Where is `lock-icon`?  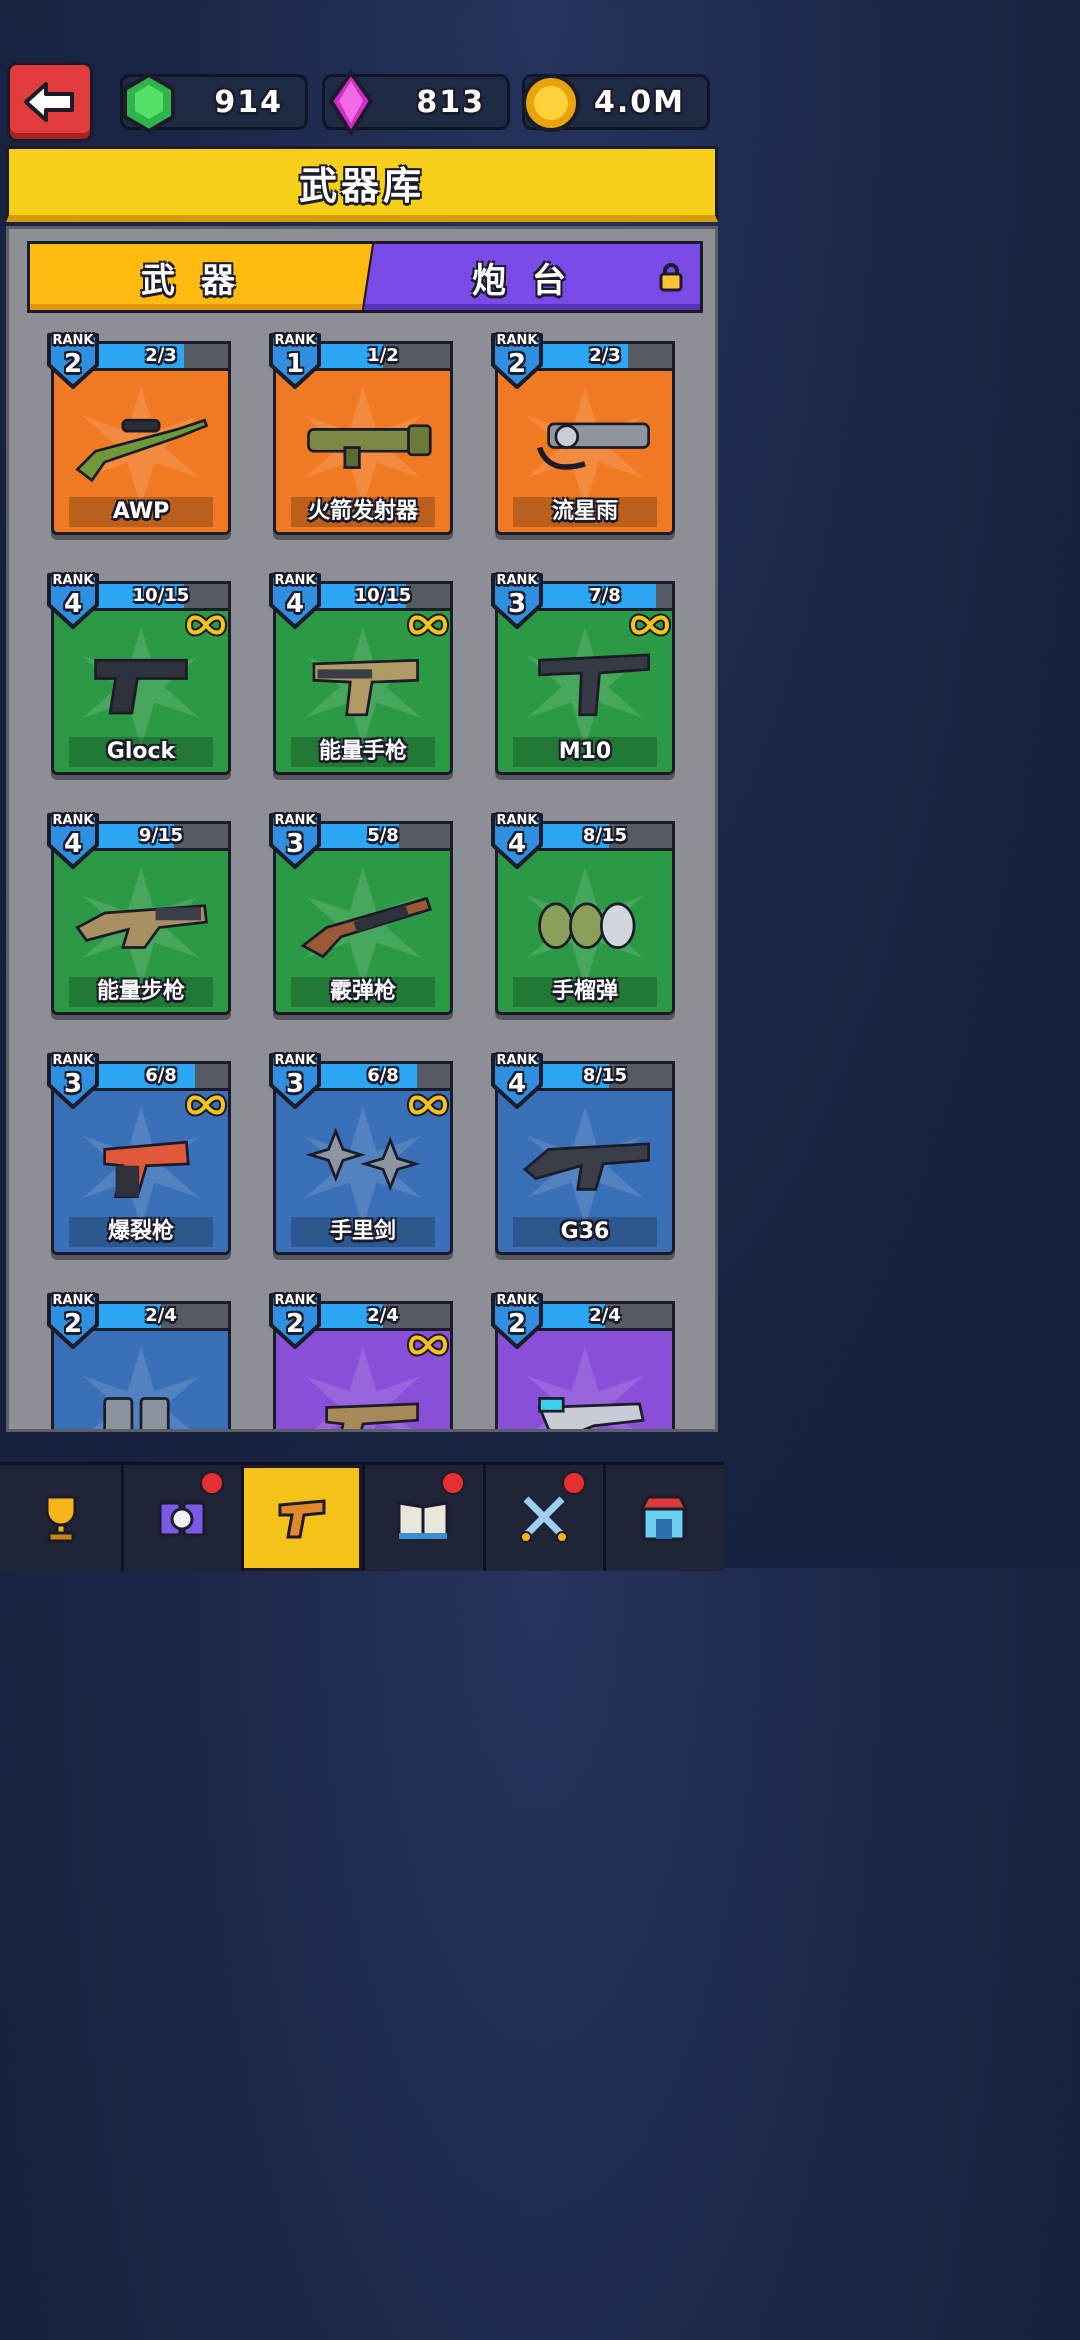 lock-icon is located at coordinates (671, 277).